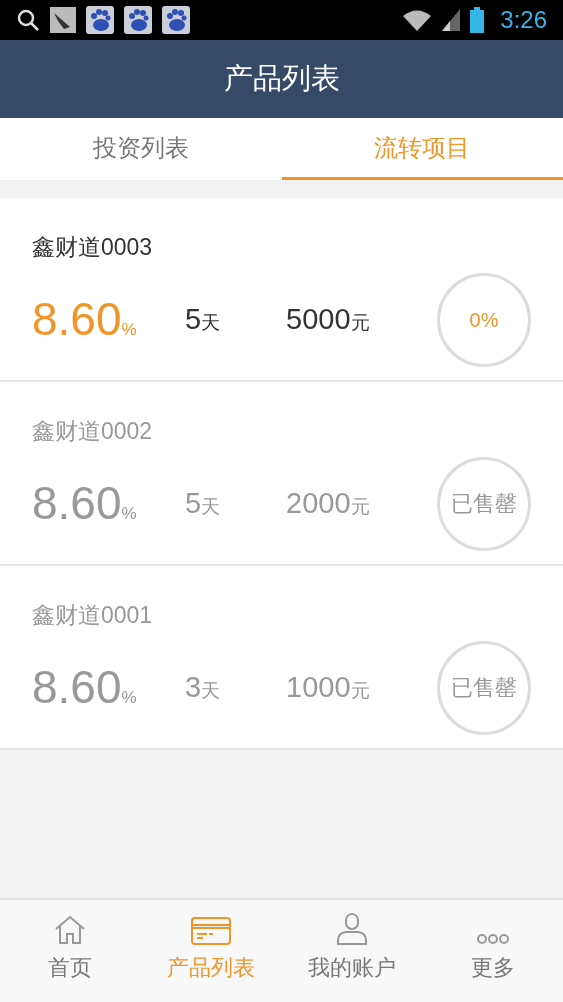  What do you see at coordinates (492, 951) in the screenshot?
I see `nav-tab: 更多` at bounding box center [492, 951].